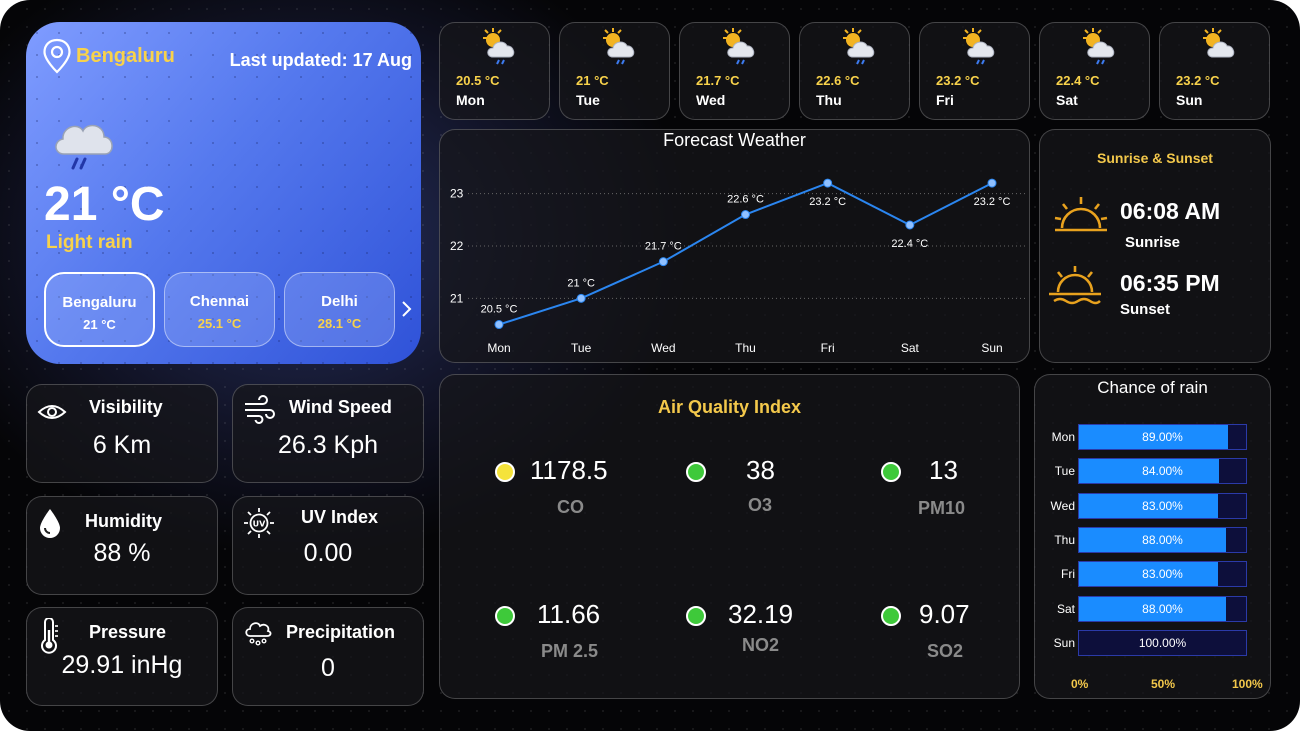 The height and width of the screenshot is (731, 1300). What do you see at coordinates (122, 665) in the screenshot?
I see `pressure-value: 29.91 inHg` at bounding box center [122, 665].